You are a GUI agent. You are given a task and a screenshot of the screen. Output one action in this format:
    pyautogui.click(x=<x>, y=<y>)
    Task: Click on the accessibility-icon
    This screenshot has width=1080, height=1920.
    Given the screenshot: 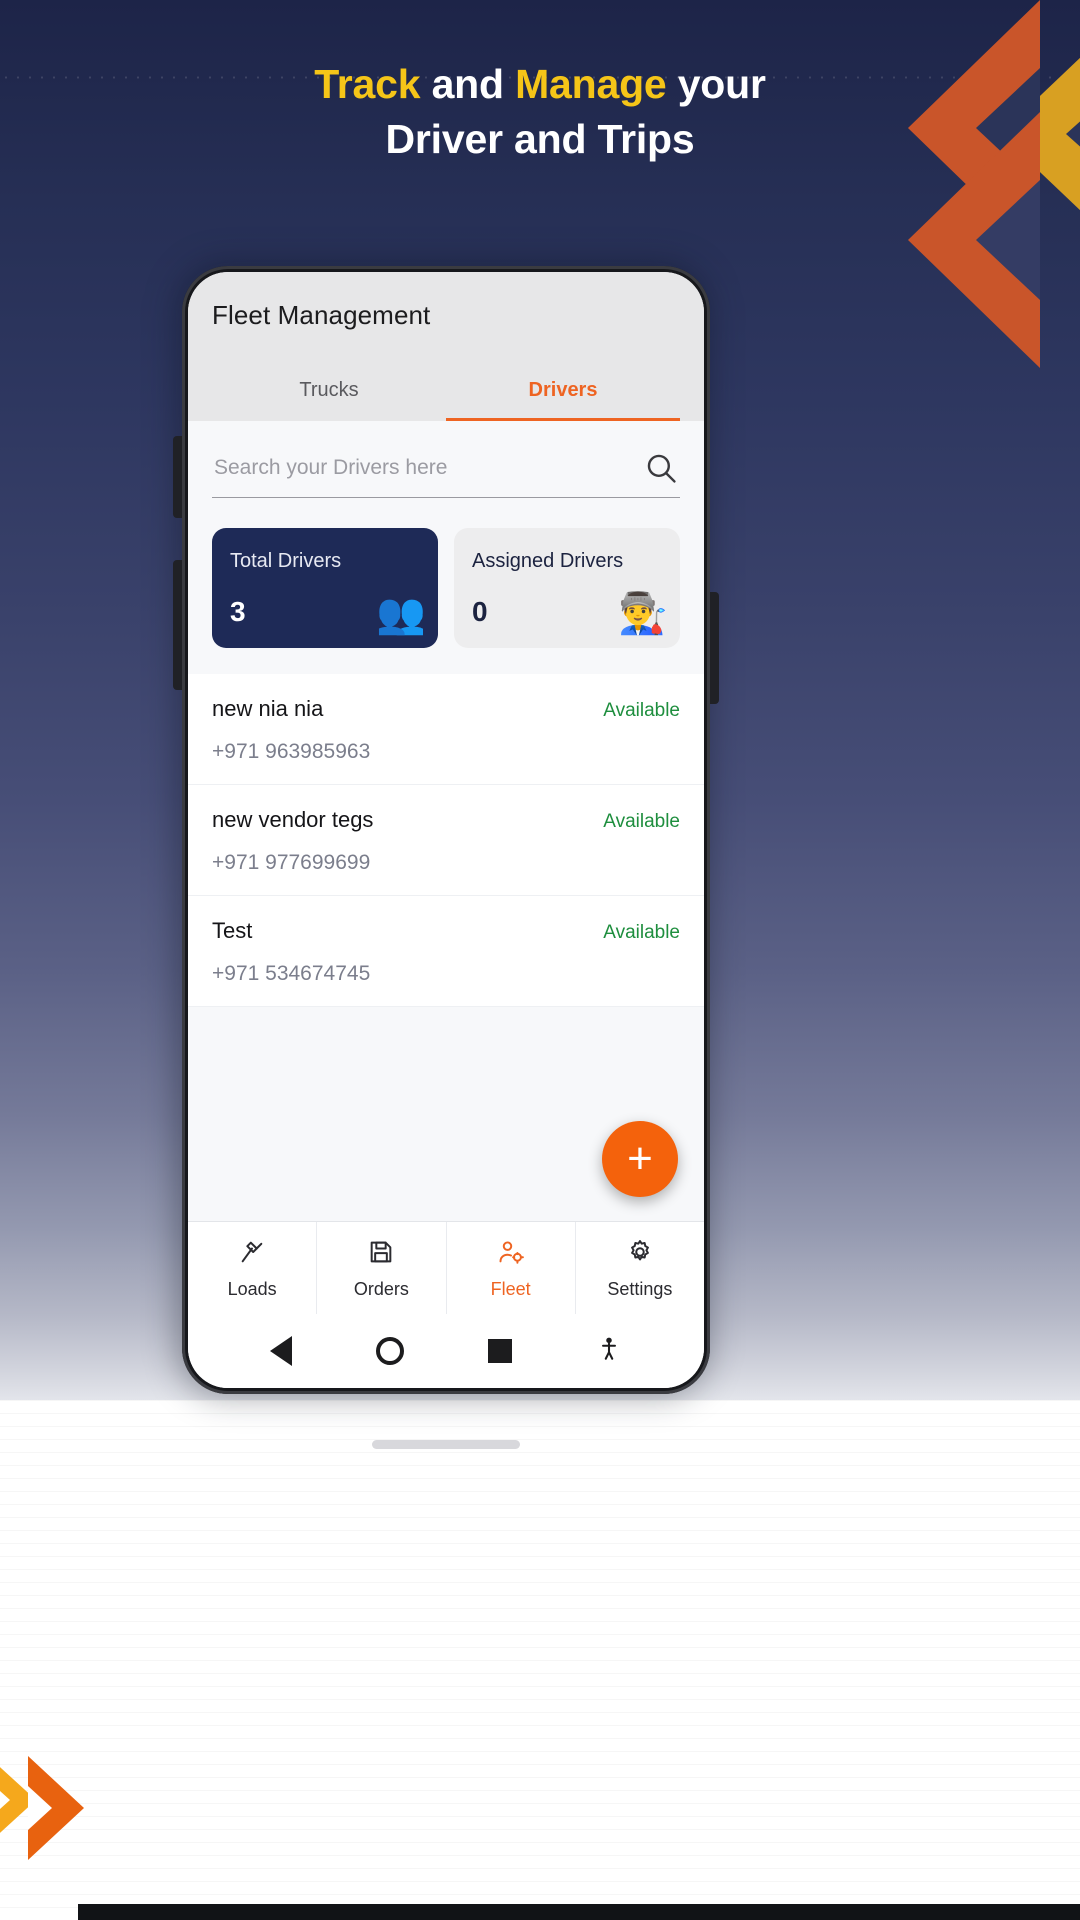 What is the action you would take?
    pyautogui.click(x=609, y=1351)
    